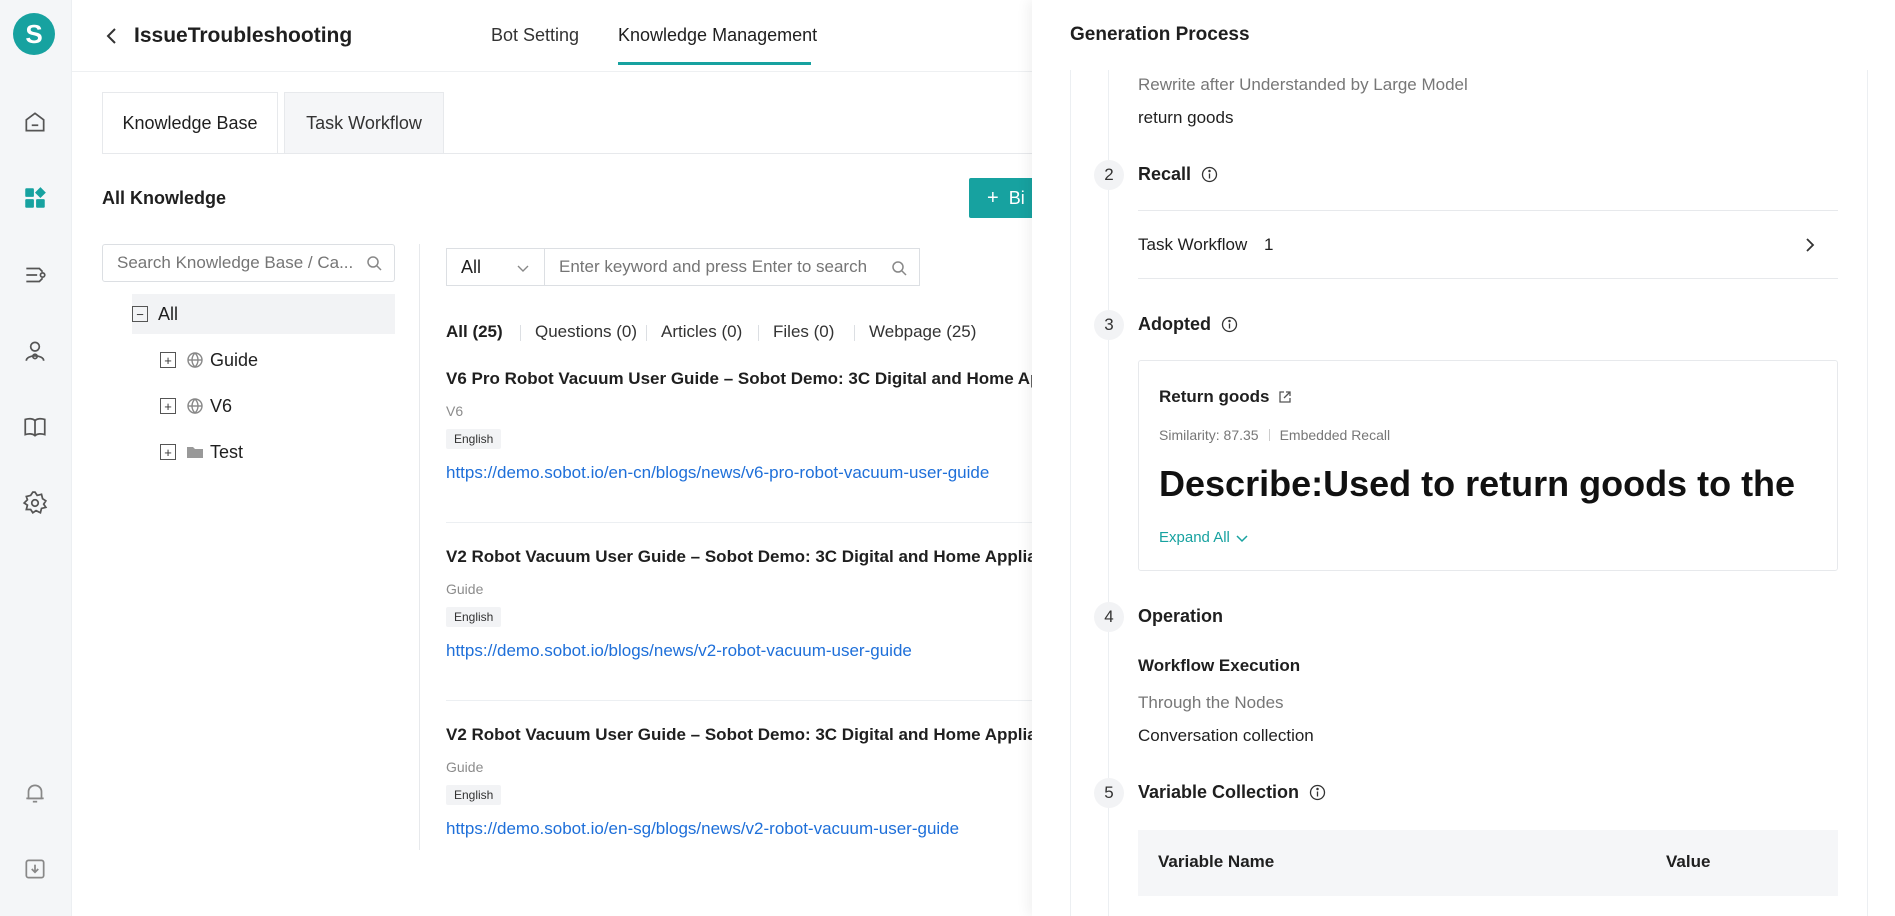 The width and height of the screenshot is (1895, 916). I want to click on step-title-text: Recall, so click(1165, 174).